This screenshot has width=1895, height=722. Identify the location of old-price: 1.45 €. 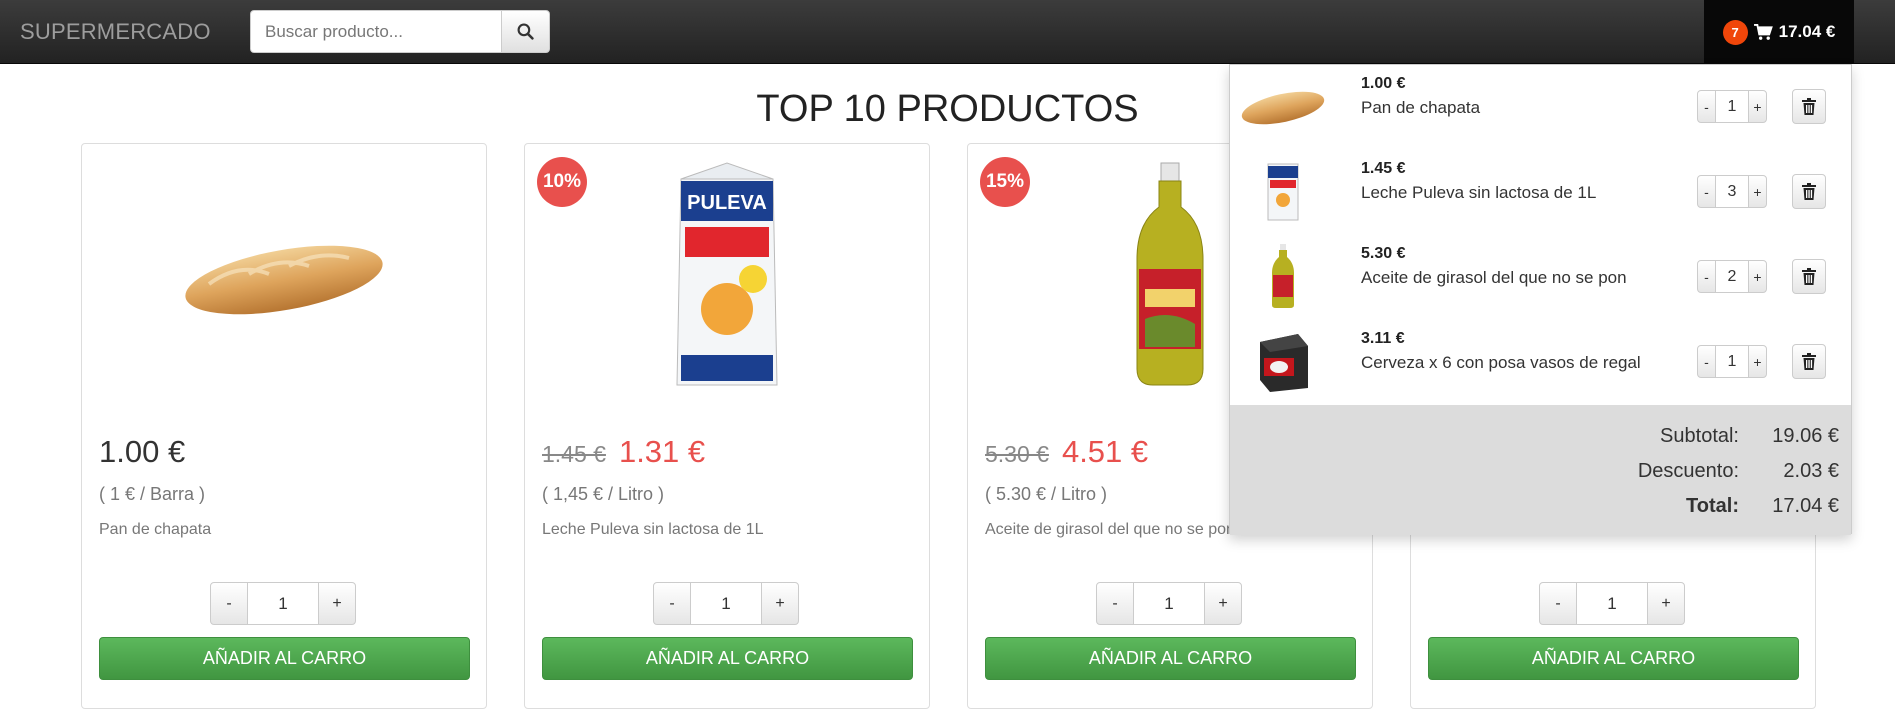
(574, 454).